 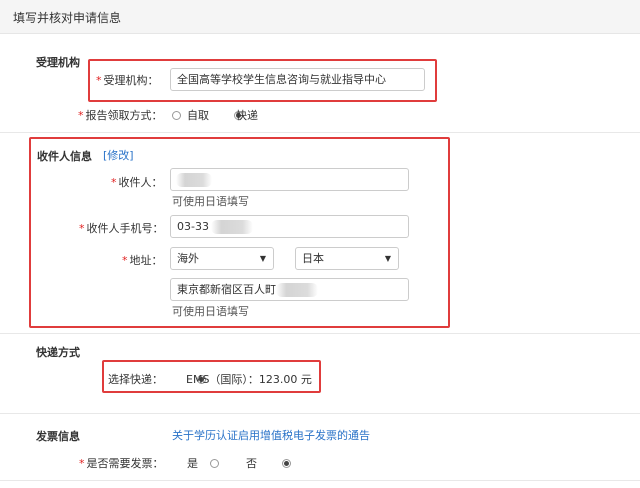 I want to click on address-label-text: 地址：, so click(x=146, y=260).